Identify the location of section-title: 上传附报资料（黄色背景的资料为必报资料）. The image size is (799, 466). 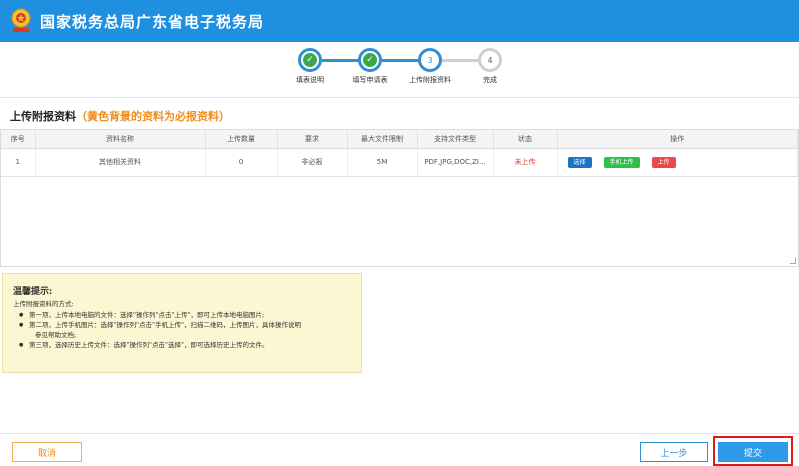
(120, 116).